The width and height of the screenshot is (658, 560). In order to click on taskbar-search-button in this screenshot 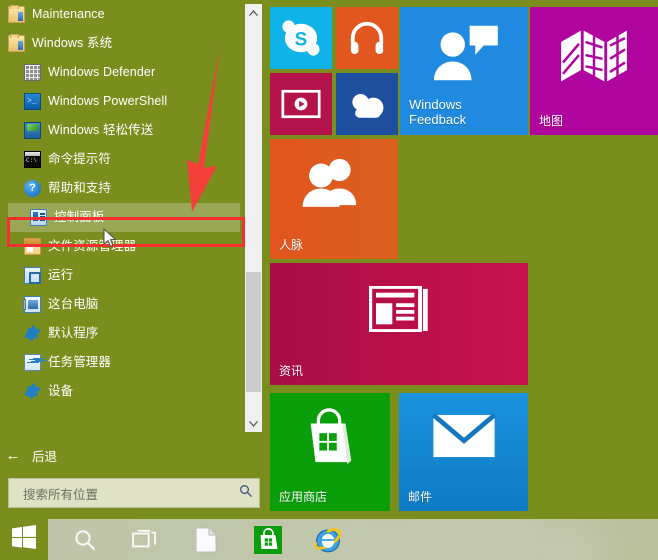, I will do `click(85, 539)`.